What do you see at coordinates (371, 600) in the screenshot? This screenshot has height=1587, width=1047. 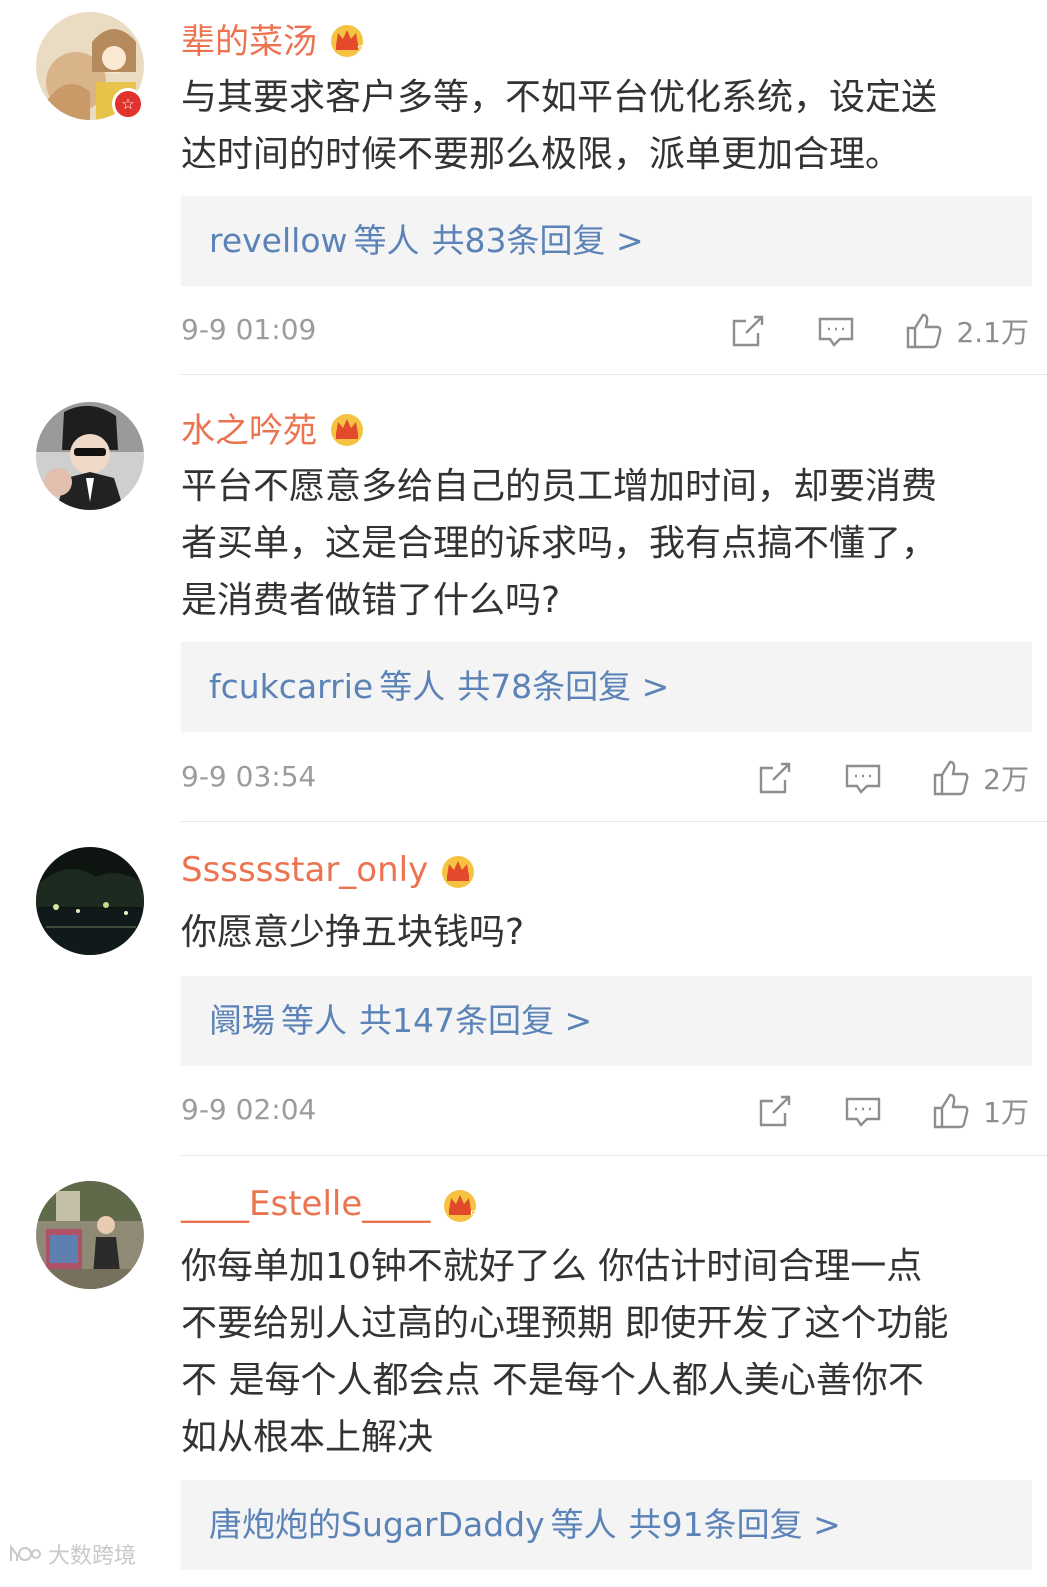 I see `content-line: 是消费者做错了什么吗?` at bounding box center [371, 600].